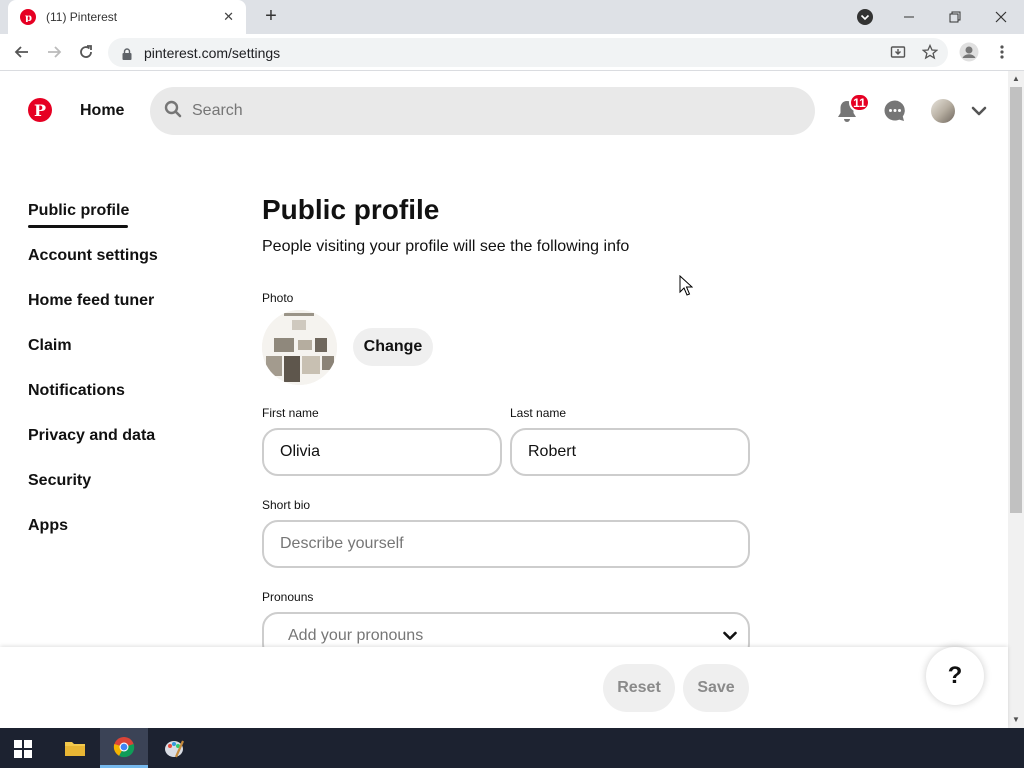 The image size is (1024, 768). What do you see at coordinates (76, 391) in the screenshot?
I see `sidebar-item-notifications: Notifications` at bounding box center [76, 391].